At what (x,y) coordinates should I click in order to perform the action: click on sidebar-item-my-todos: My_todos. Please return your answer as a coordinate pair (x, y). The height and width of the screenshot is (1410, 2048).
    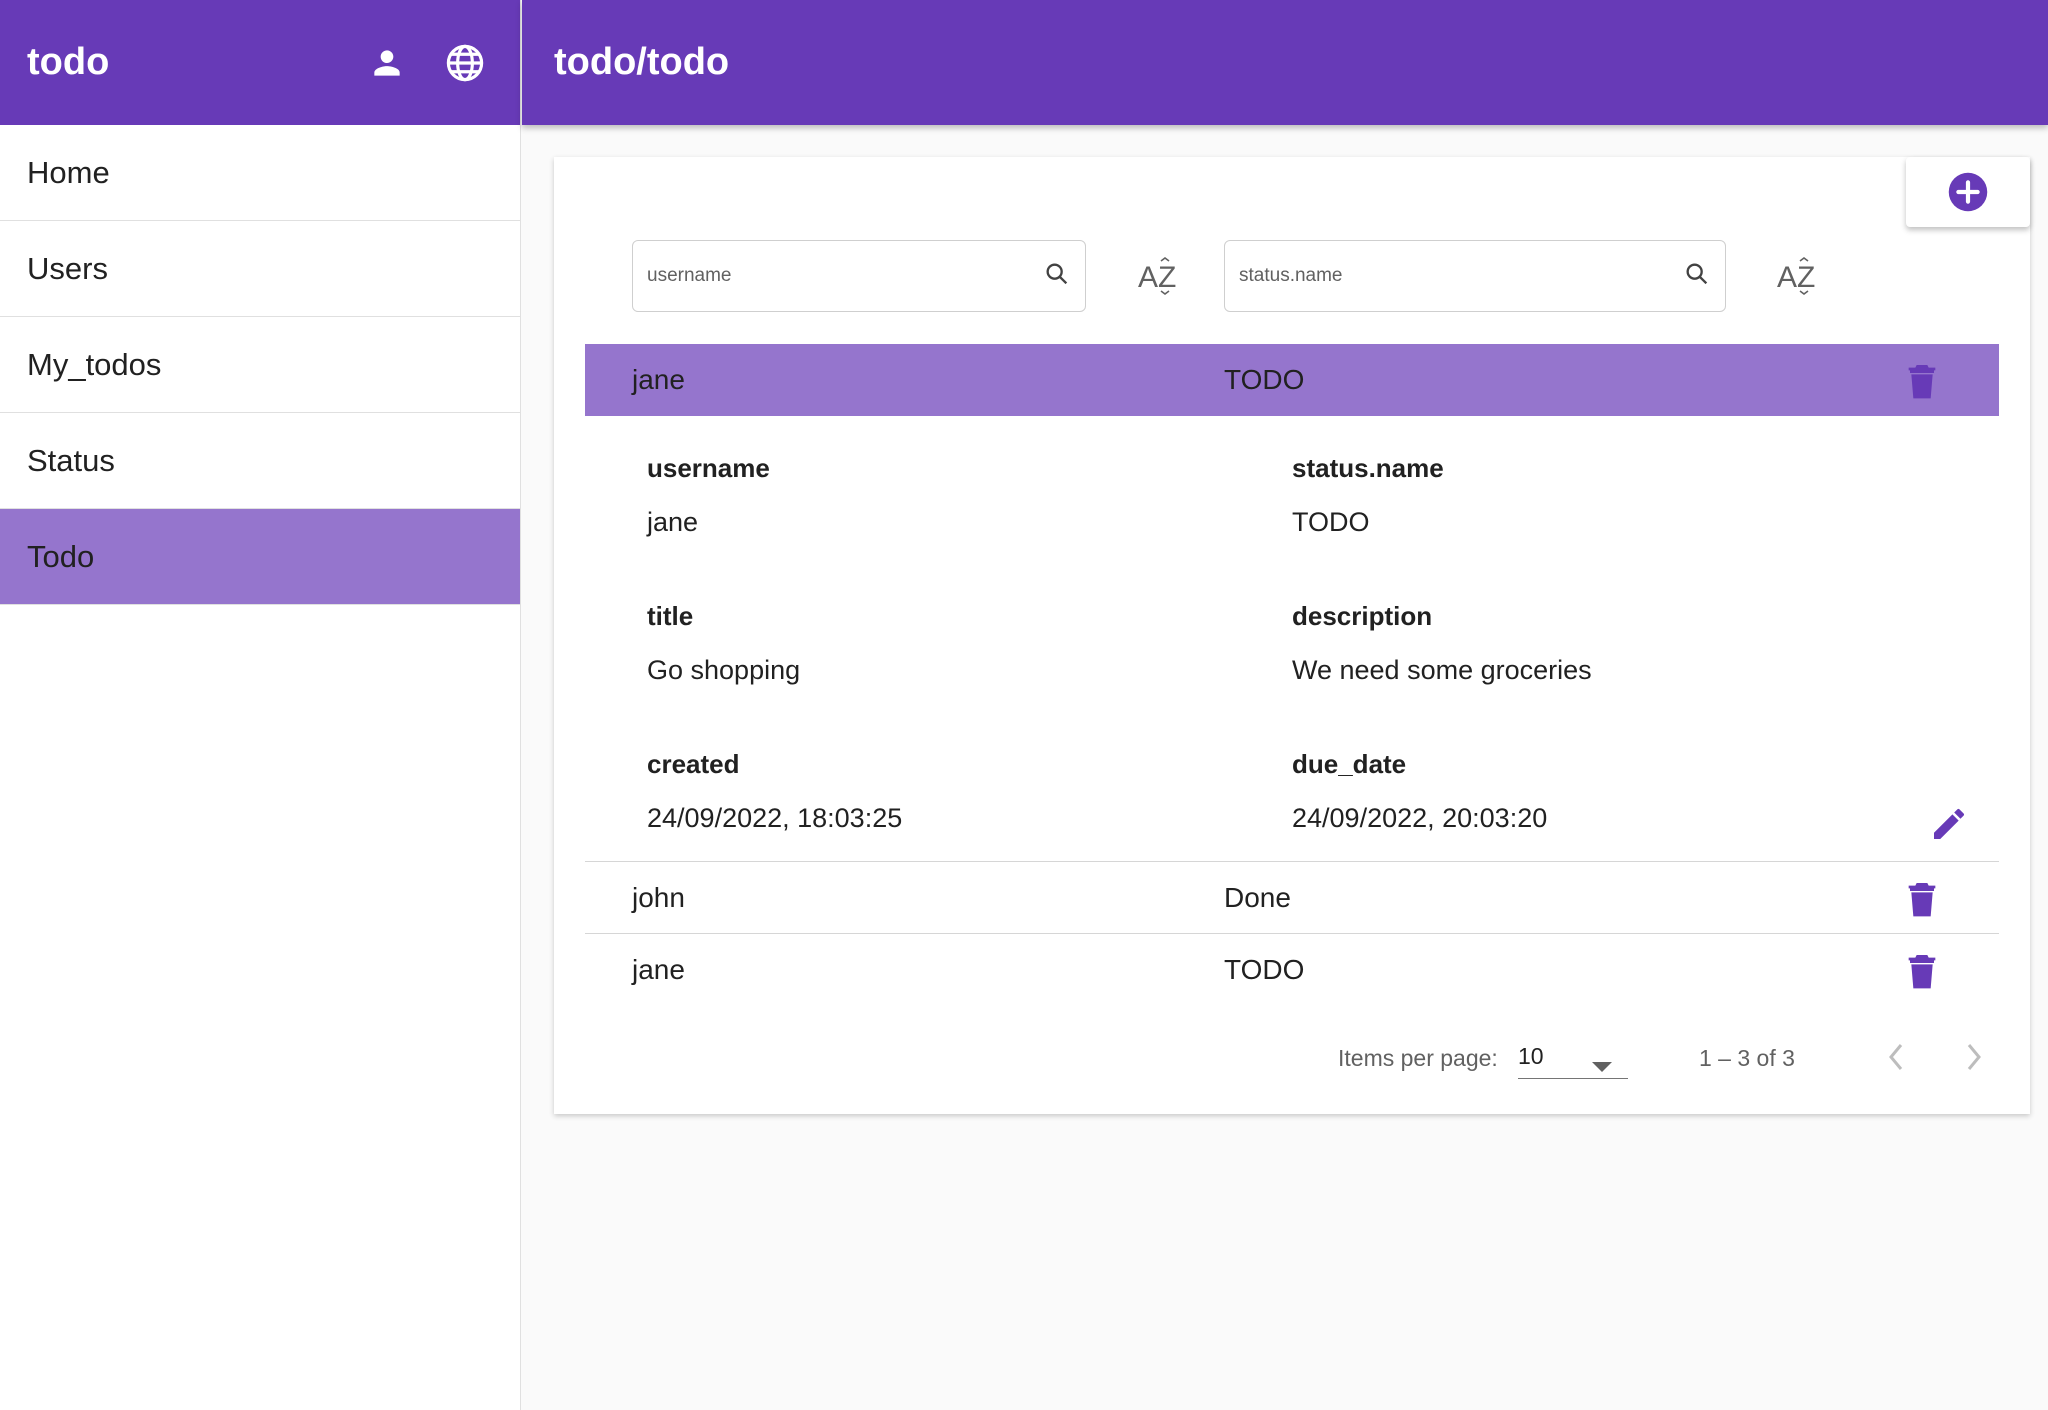
    Looking at the image, I should click on (260, 365).